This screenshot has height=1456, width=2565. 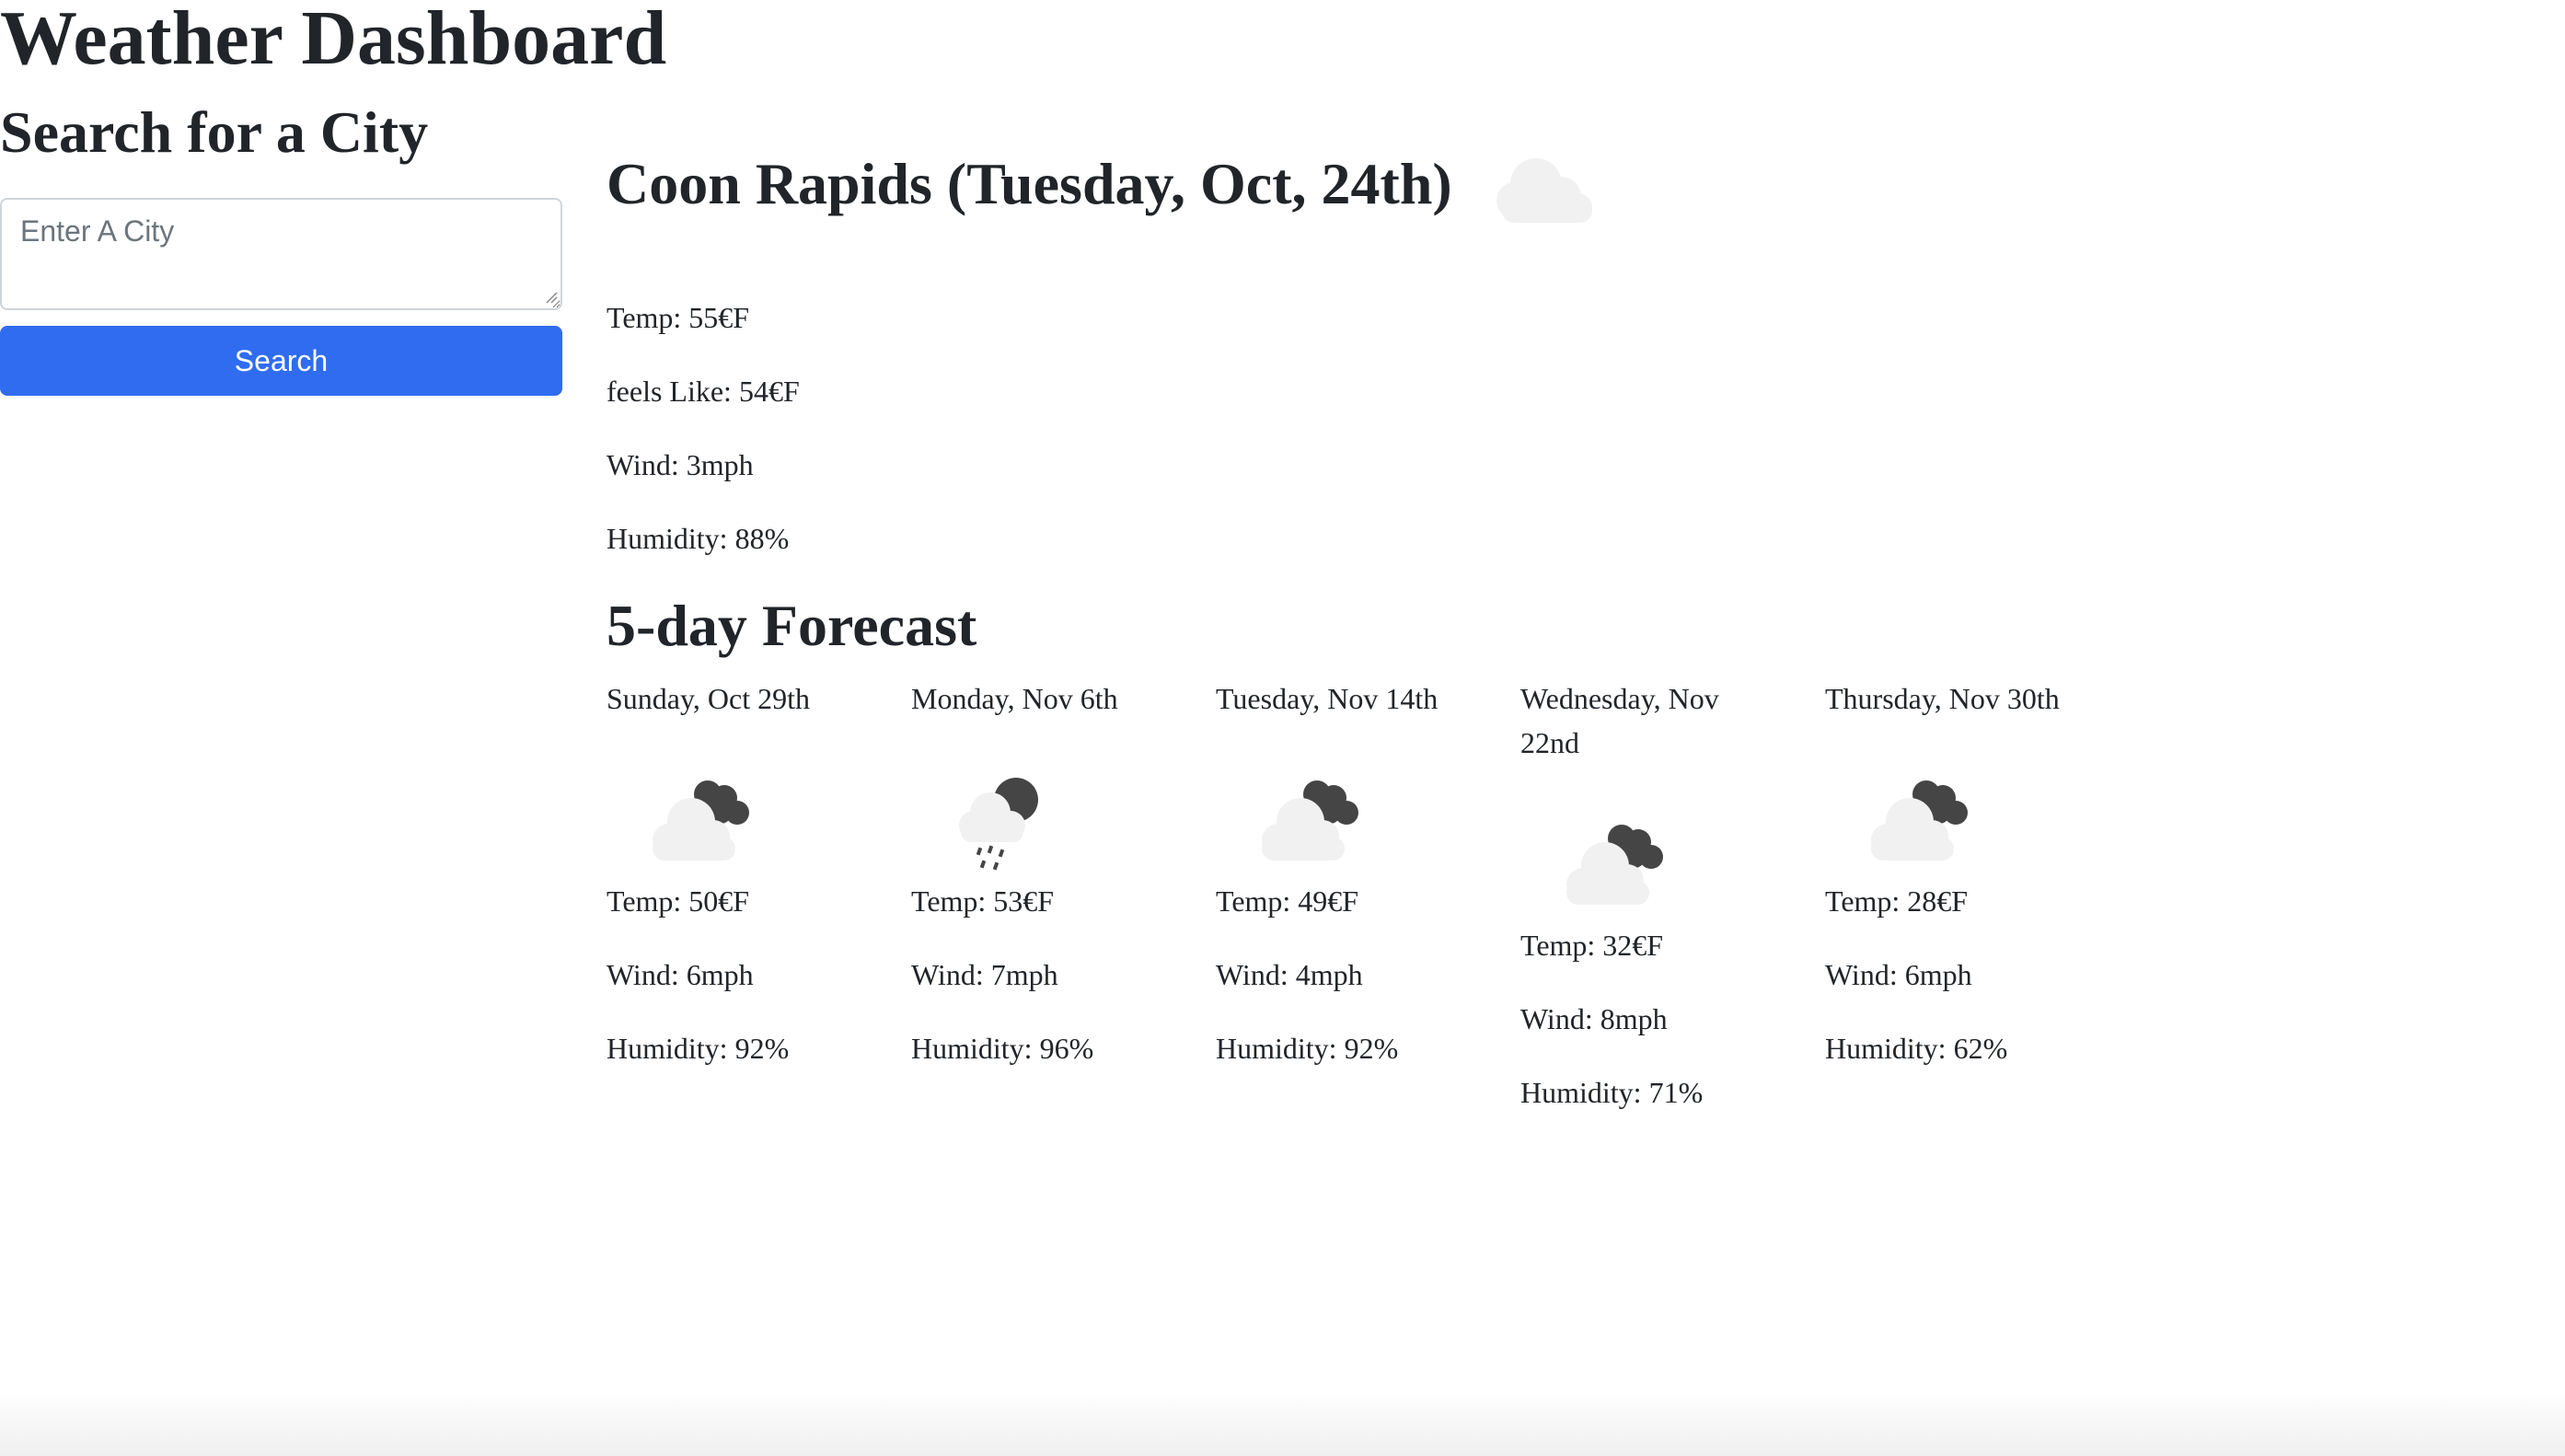 What do you see at coordinates (1544, 190) in the screenshot?
I see `cloud-icon` at bounding box center [1544, 190].